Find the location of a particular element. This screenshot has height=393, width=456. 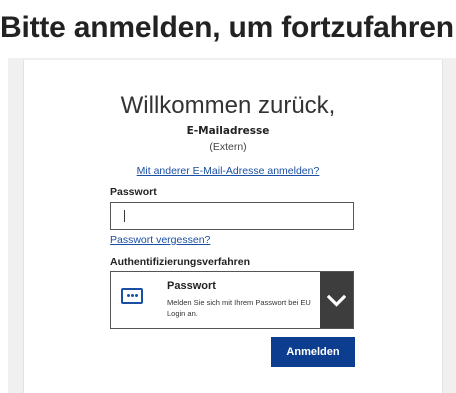

page-heading: Bitte anmelden, um fortzufahren is located at coordinates (227, 27).